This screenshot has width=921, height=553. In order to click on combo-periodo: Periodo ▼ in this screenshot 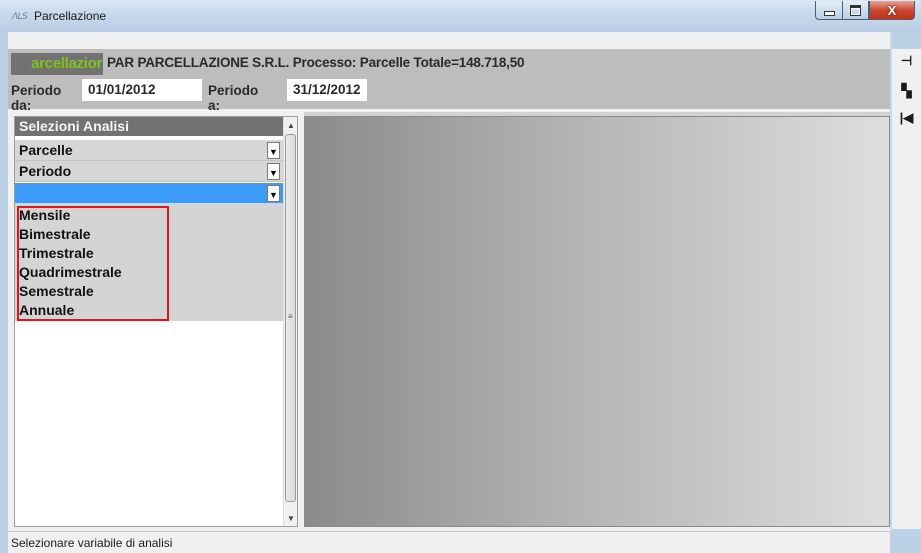, I will do `click(149, 171)`.